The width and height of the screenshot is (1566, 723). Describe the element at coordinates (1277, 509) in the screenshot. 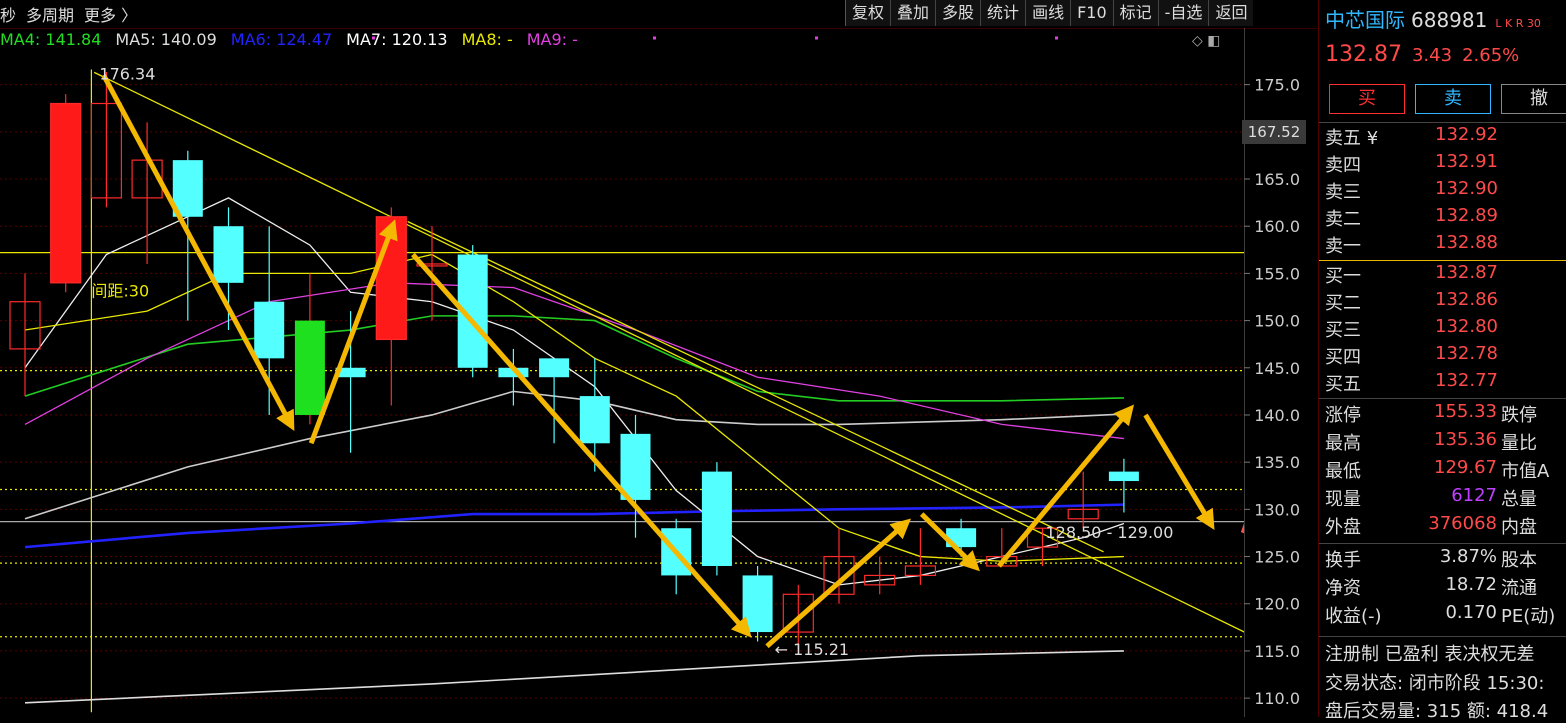

I see `y-tick-label: 130.0` at that location.